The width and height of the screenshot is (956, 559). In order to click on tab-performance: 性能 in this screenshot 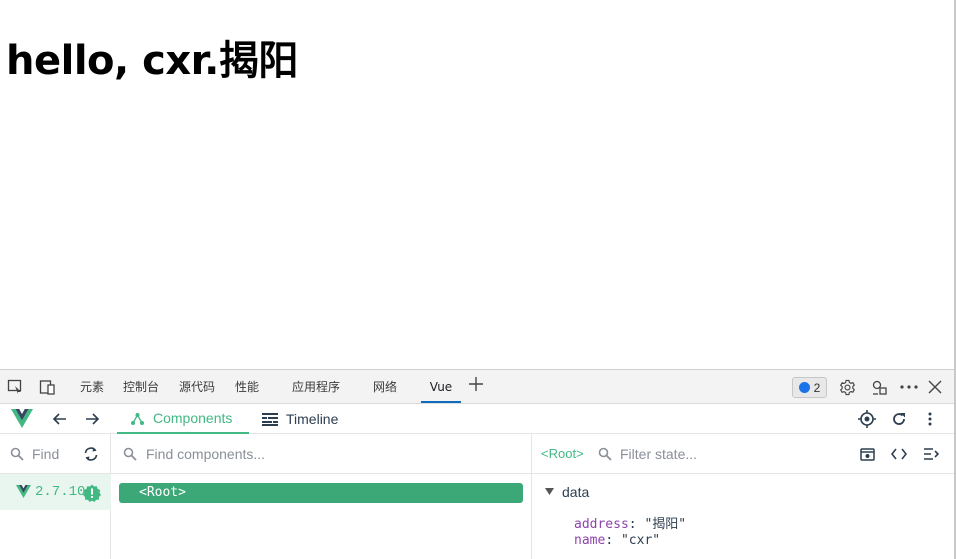, I will do `click(247, 386)`.